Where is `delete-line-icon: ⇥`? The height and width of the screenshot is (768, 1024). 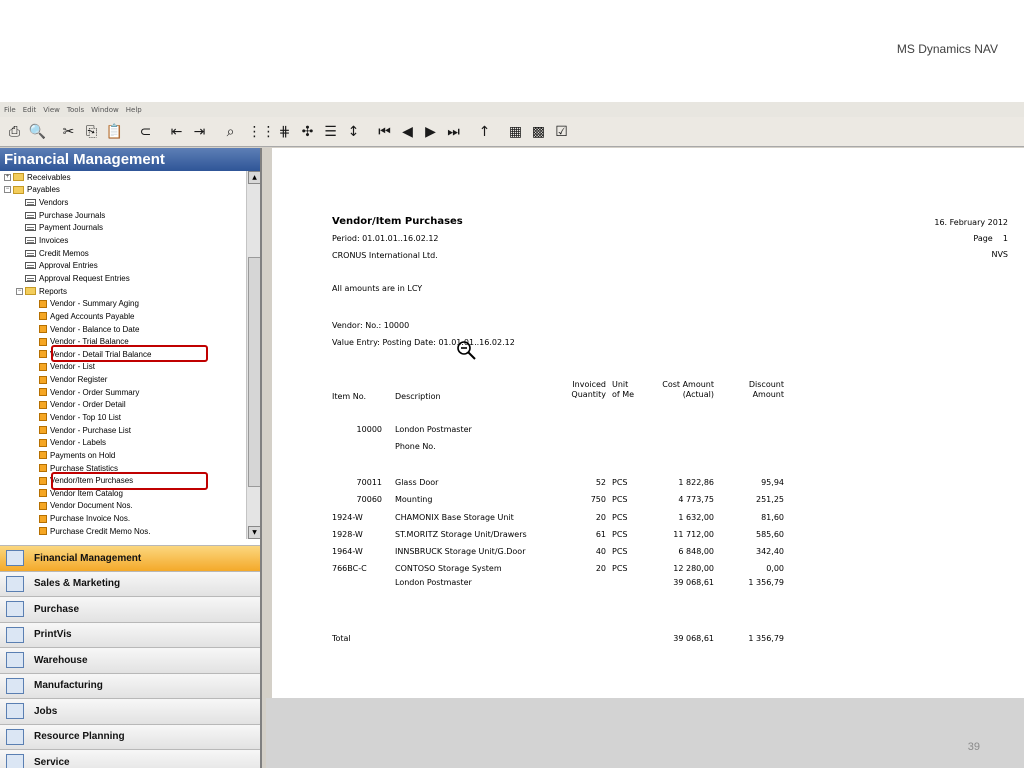
delete-line-icon: ⇥ is located at coordinates (199, 131).